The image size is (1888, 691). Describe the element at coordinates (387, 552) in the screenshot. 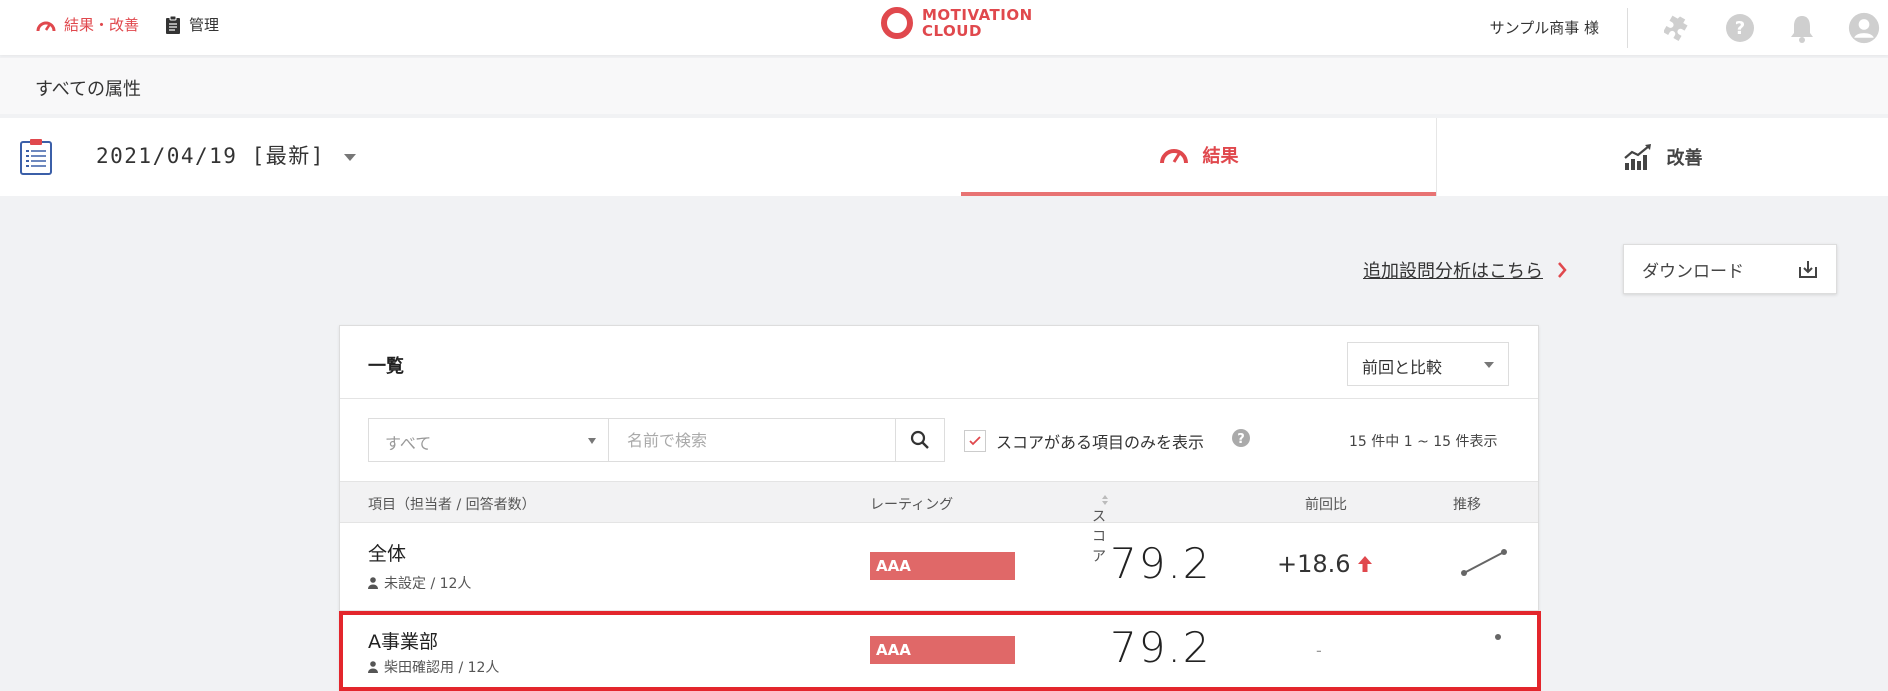

I see `row-name: 全体` at that location.